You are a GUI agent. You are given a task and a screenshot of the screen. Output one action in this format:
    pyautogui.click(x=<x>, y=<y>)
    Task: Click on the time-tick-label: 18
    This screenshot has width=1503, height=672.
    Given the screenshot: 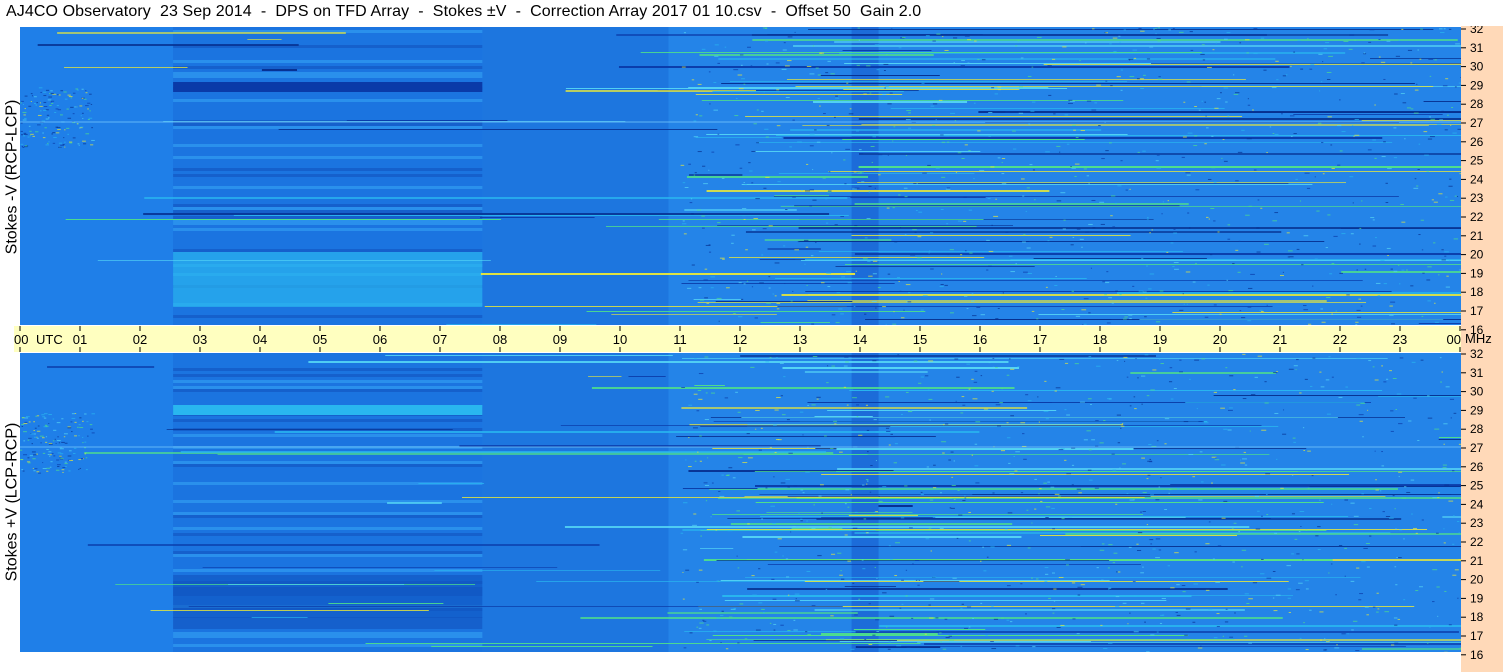 What is the action you would take?
    pyautogui.click(x=1100, y=339)
    